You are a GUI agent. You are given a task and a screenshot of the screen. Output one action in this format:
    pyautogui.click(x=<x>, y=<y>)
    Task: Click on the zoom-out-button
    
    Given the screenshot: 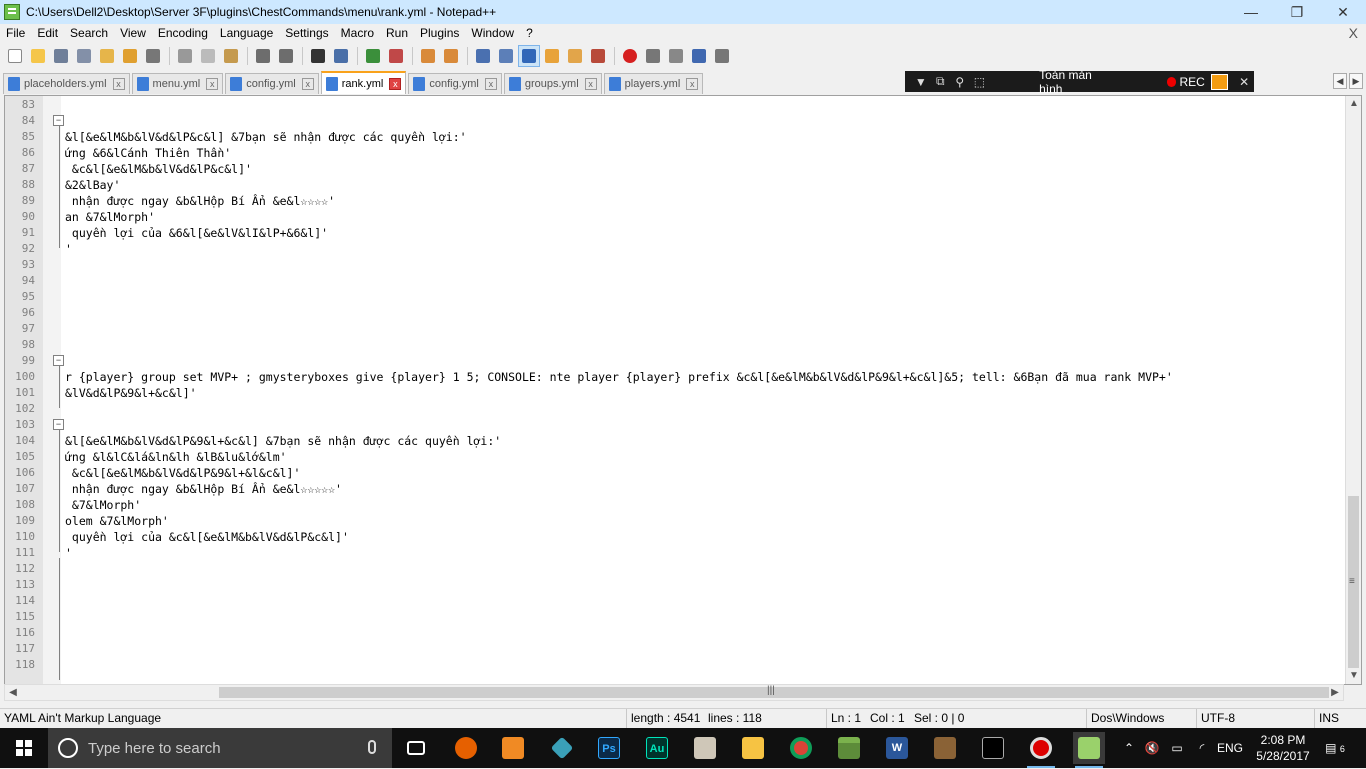 What is the action you would take?
    pyautogui.click(x=396, y=56)
    